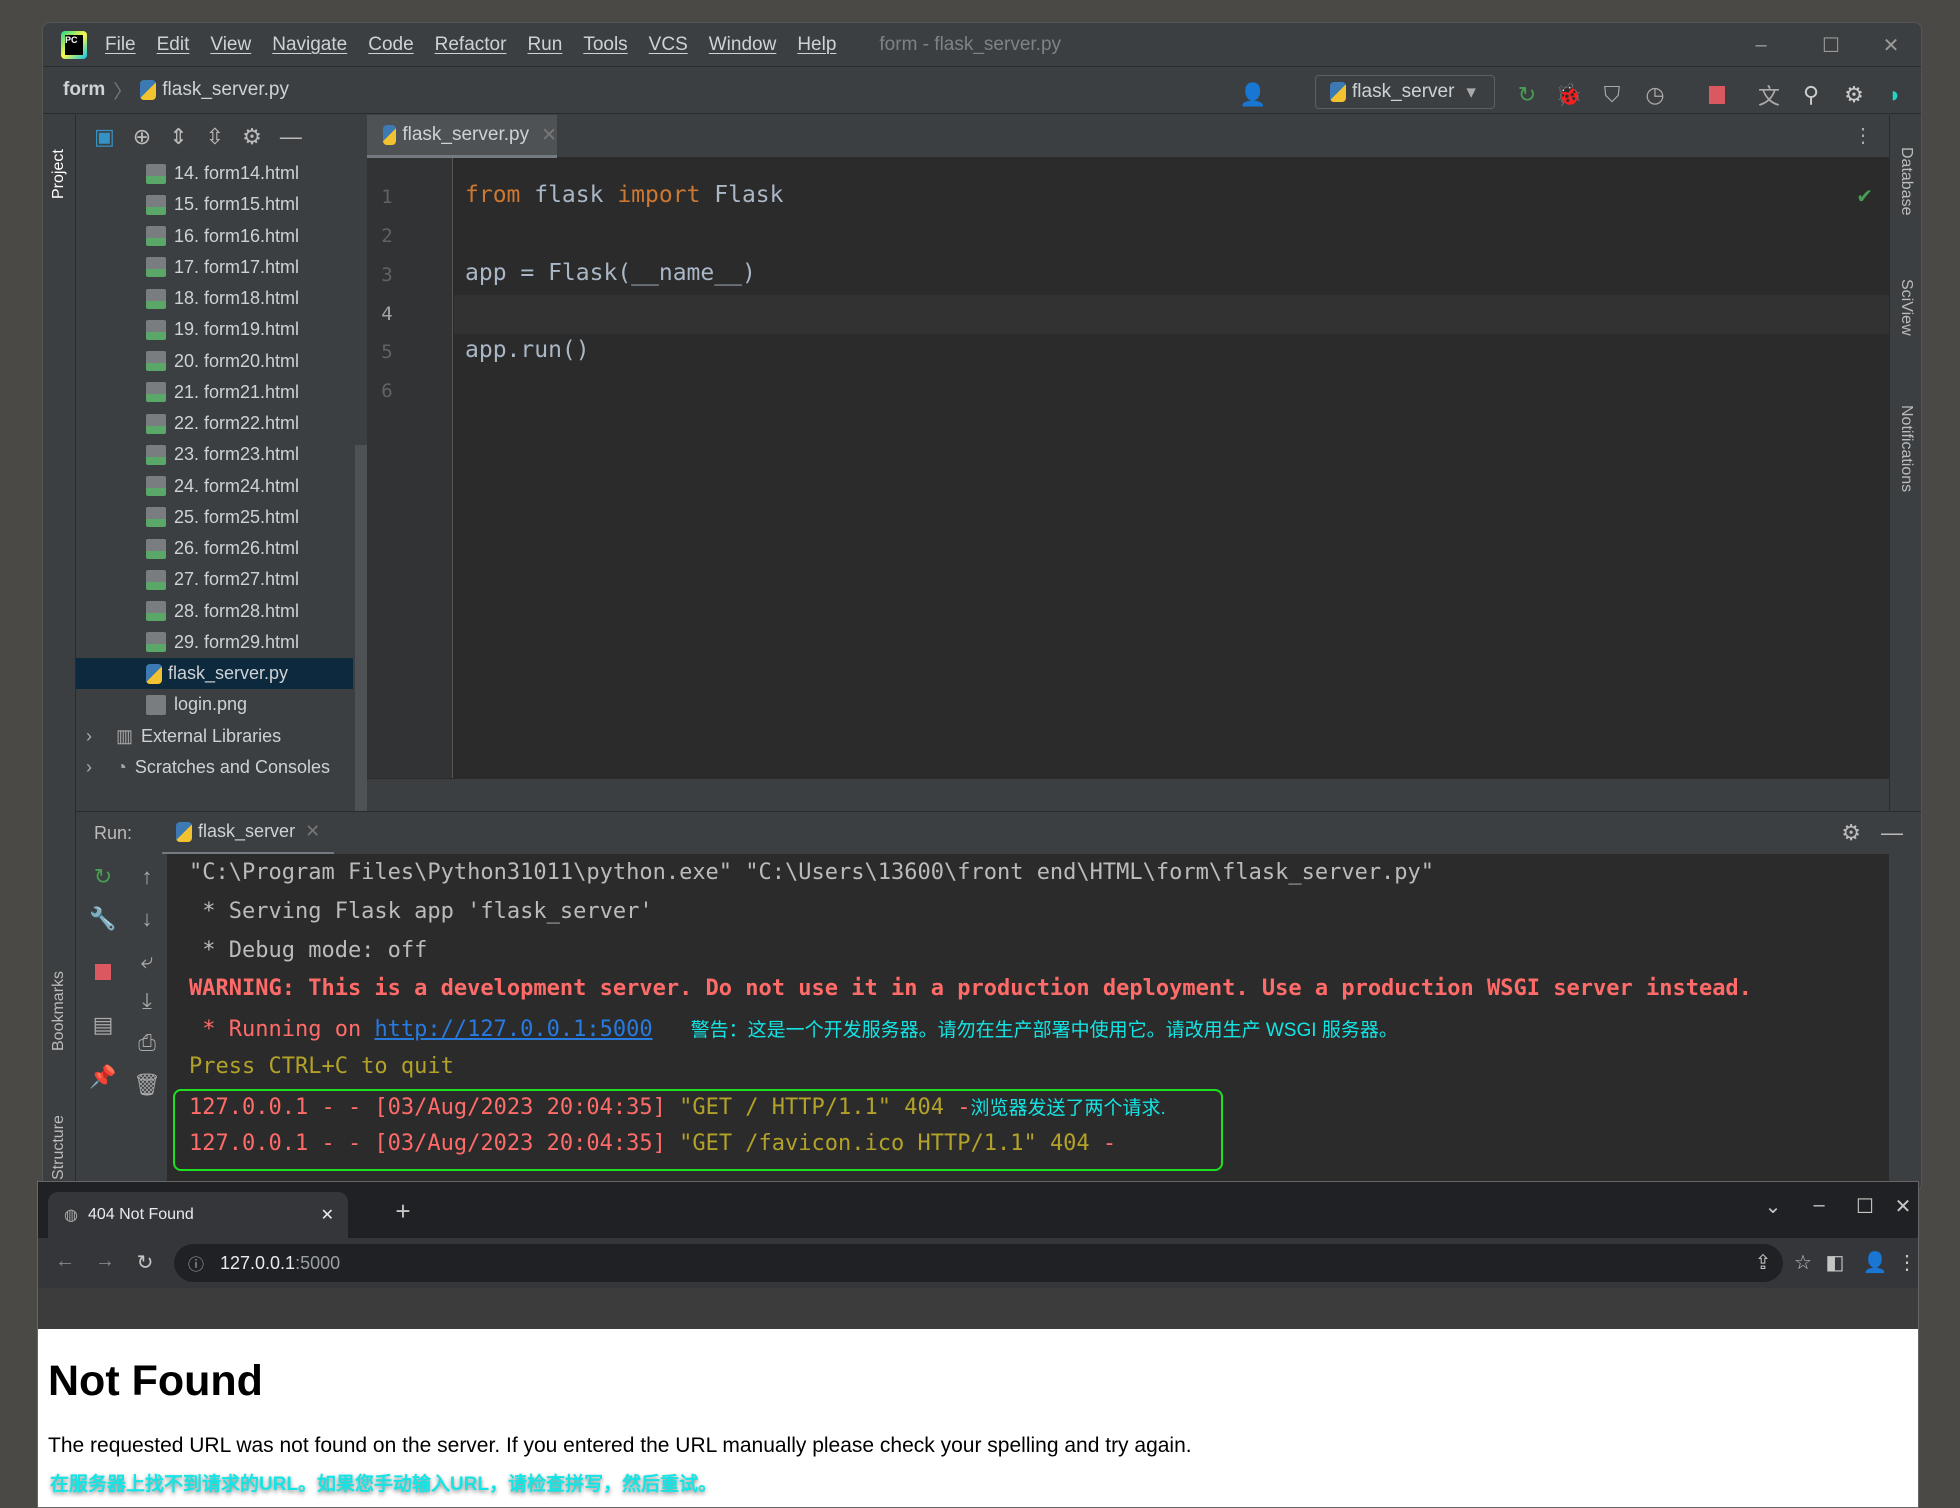 This screenshot has width=1960, height=1508. Describe the element at coordinates (147, 877) in the screenshot. I see `up-arrow-icon: ↑` at that location.